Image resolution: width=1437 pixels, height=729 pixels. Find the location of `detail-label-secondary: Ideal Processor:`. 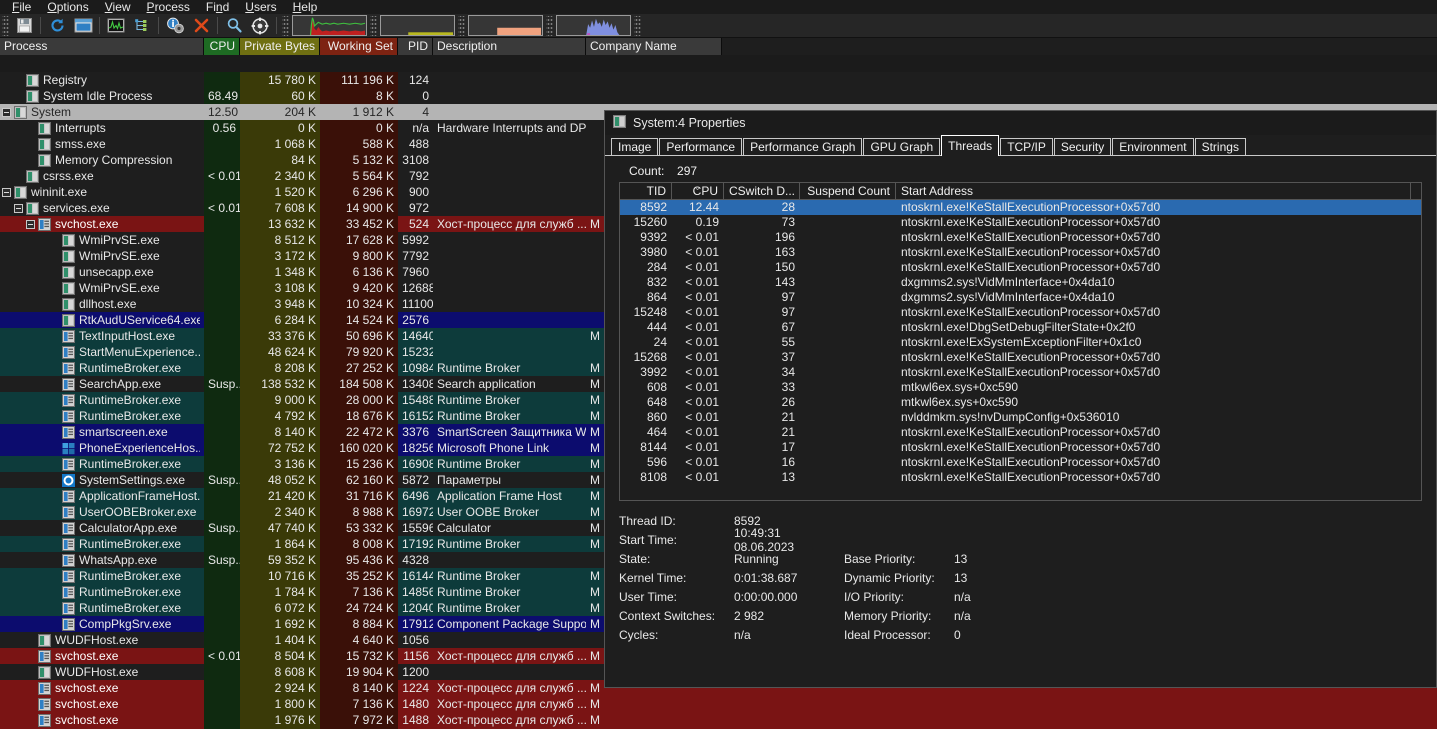

detail-label-secondary: Ideal Processor: is located at coordinates (887, 634).